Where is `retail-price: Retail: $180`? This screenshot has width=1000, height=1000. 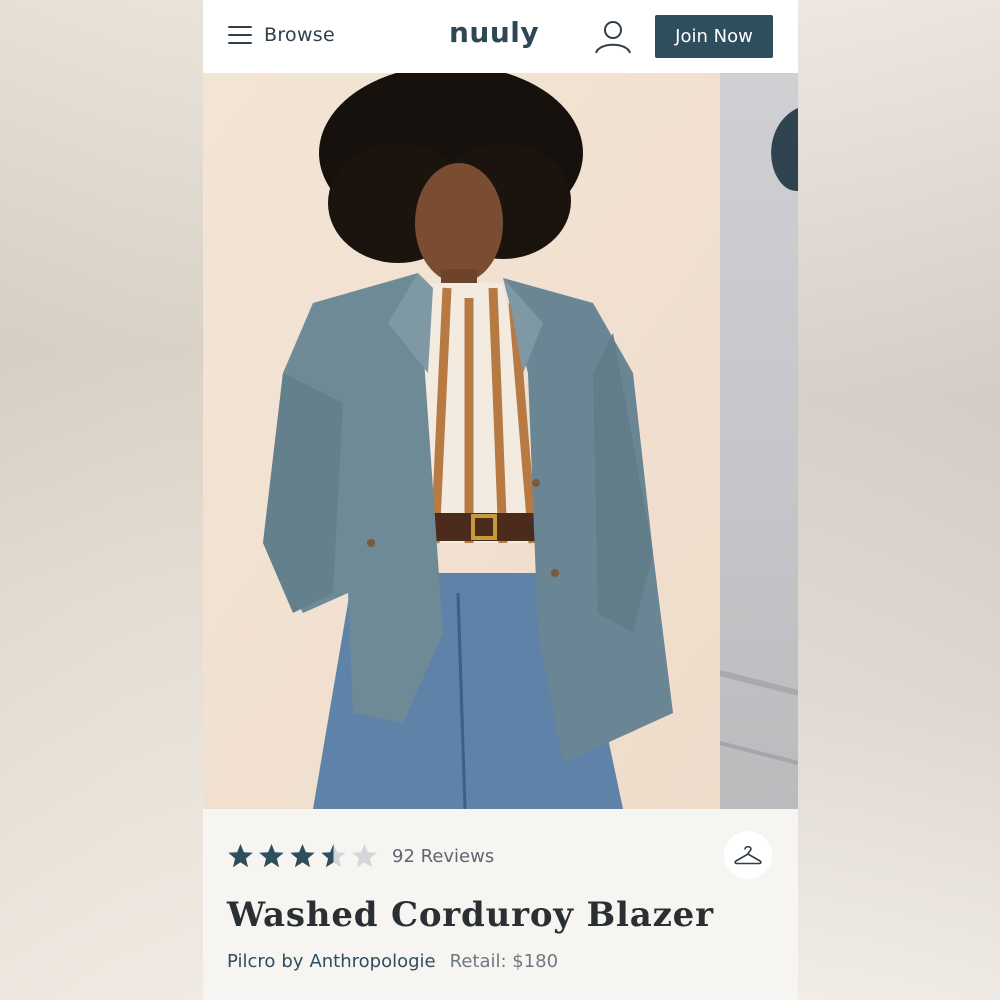
retail-price: Retail: $180 is located at coordinates (504, 961).